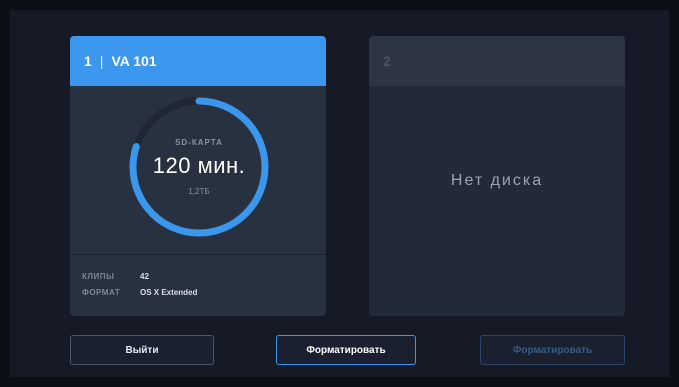  Describe the element at coordinates (88, 61) in the screenshot. I see `slot-1-number: 1` at that location.